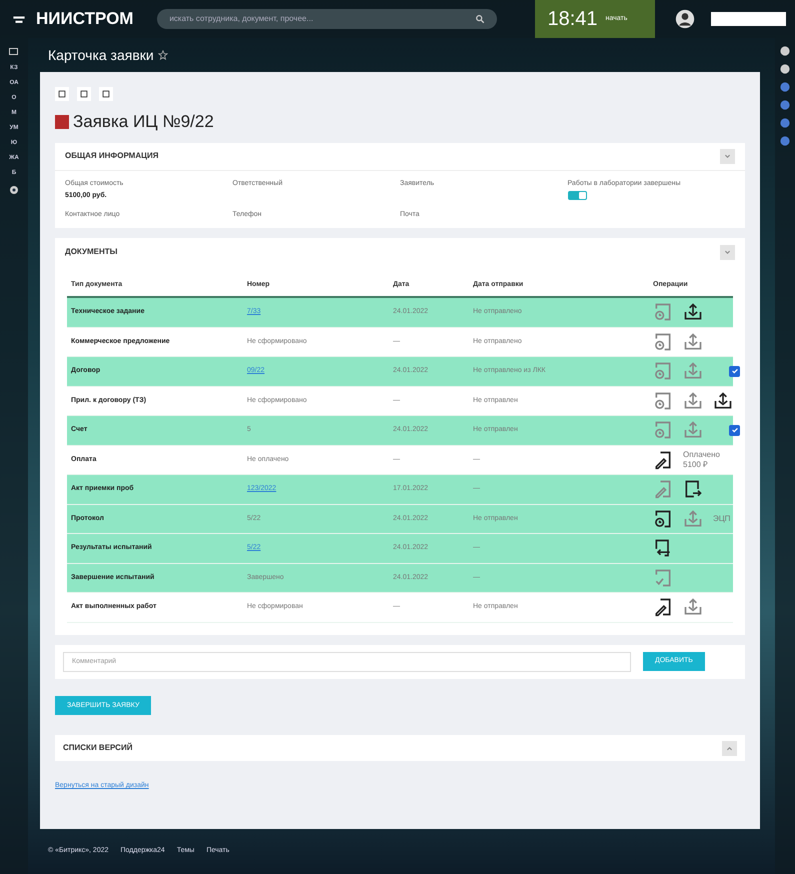 The width and height of the screenshot is (795, 874). I want to click on toggle-switch, so click(577, 195).